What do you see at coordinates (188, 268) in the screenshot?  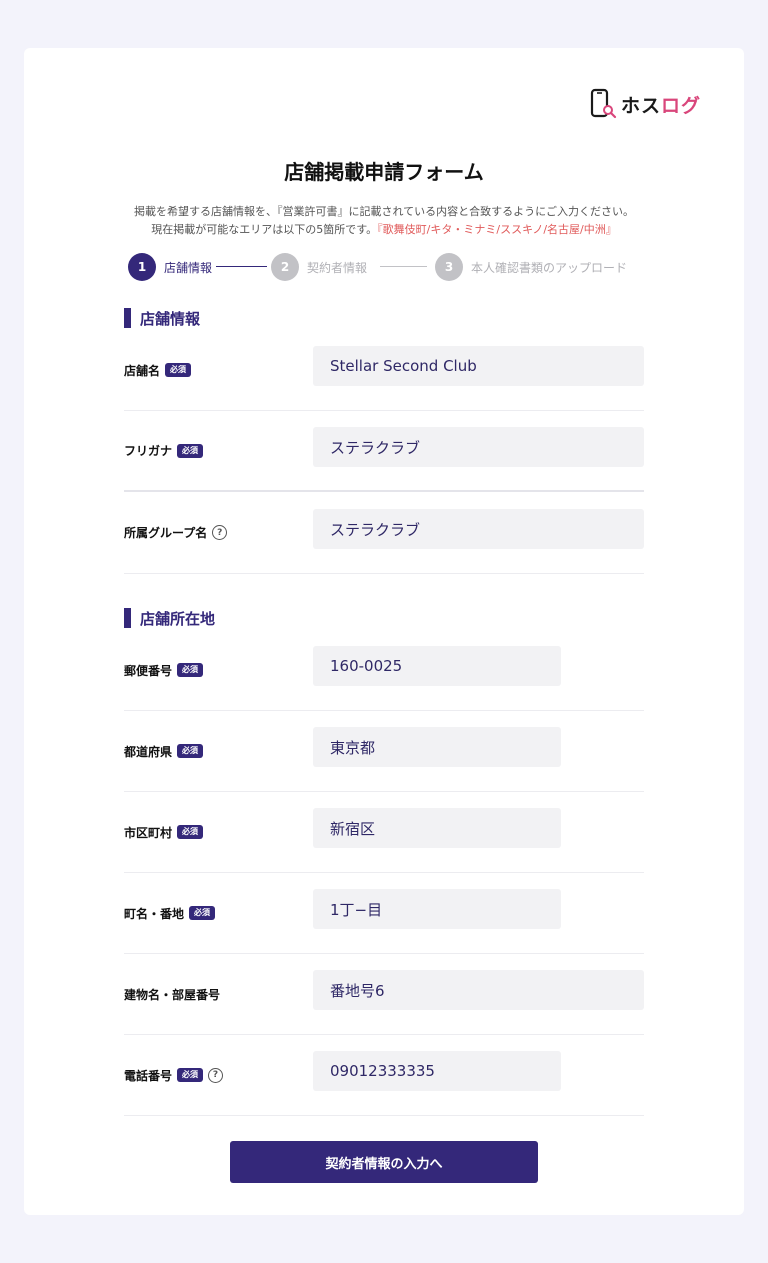 I see `step-1-label: 店舗情報` at bounding box center [188, 268].